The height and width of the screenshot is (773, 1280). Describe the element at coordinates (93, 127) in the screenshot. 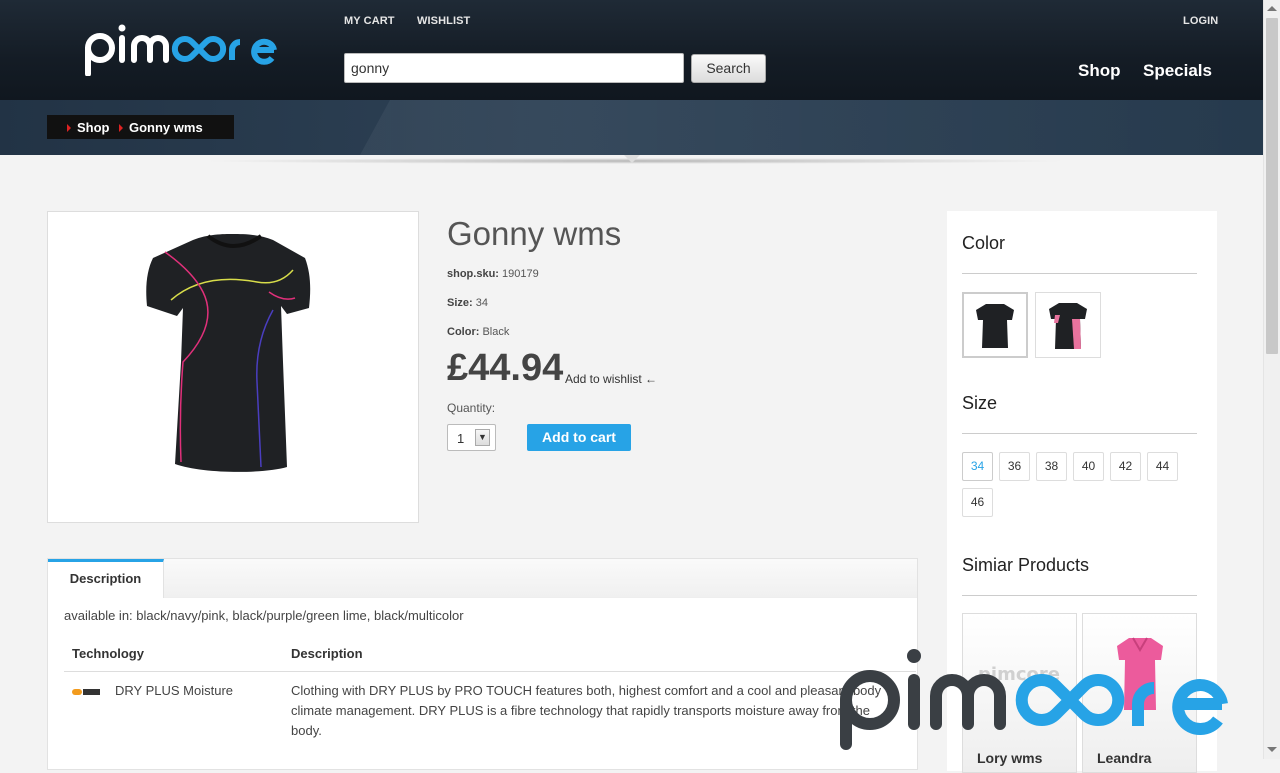

I see `breadcrumb-shop: Shop` at that location.